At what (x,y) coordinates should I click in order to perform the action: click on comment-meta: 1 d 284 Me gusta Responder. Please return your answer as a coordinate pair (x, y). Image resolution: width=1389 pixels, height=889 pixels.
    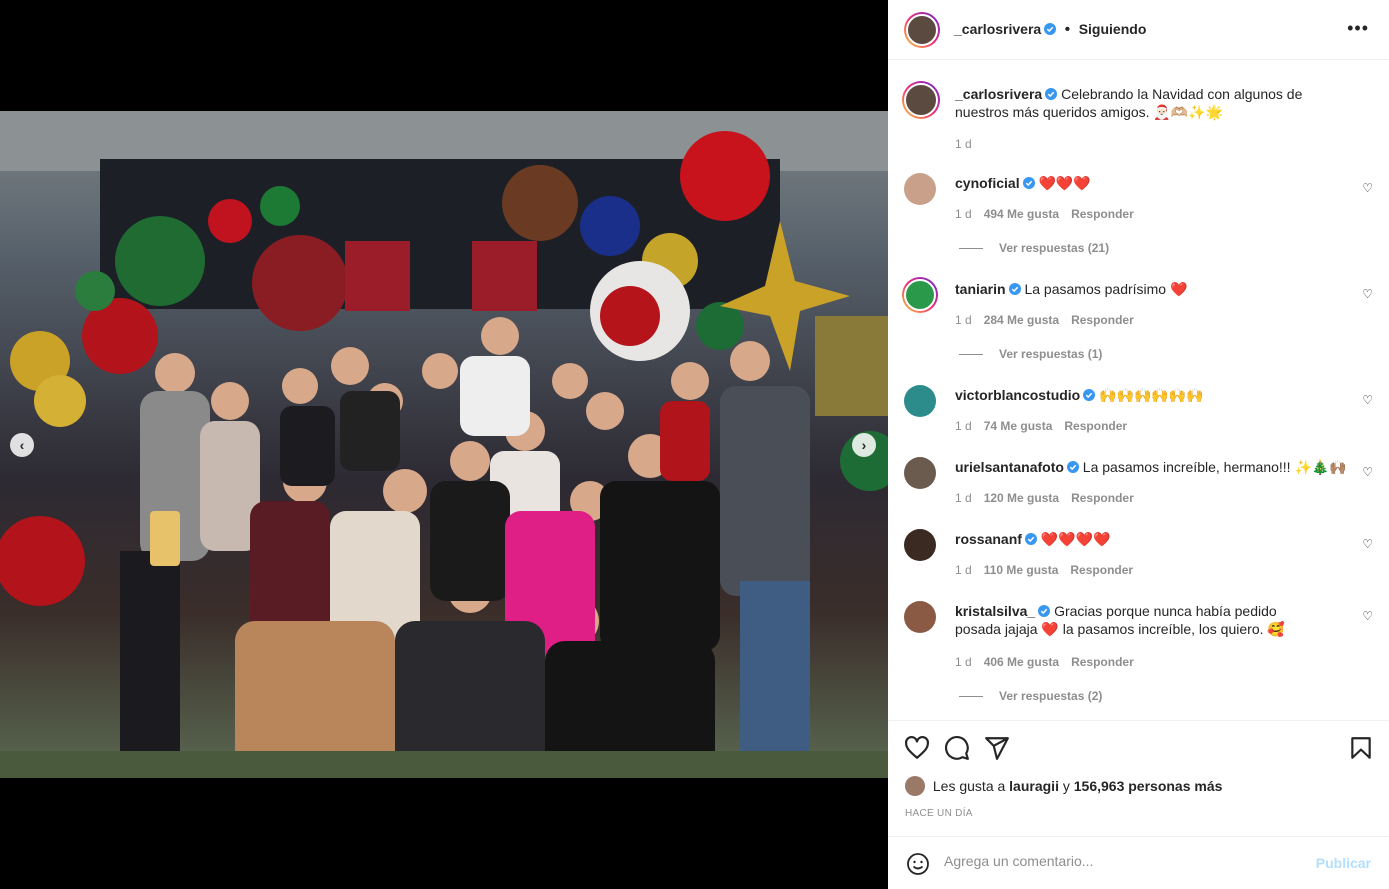
    Looking at the image, I should click on (1050, 320).